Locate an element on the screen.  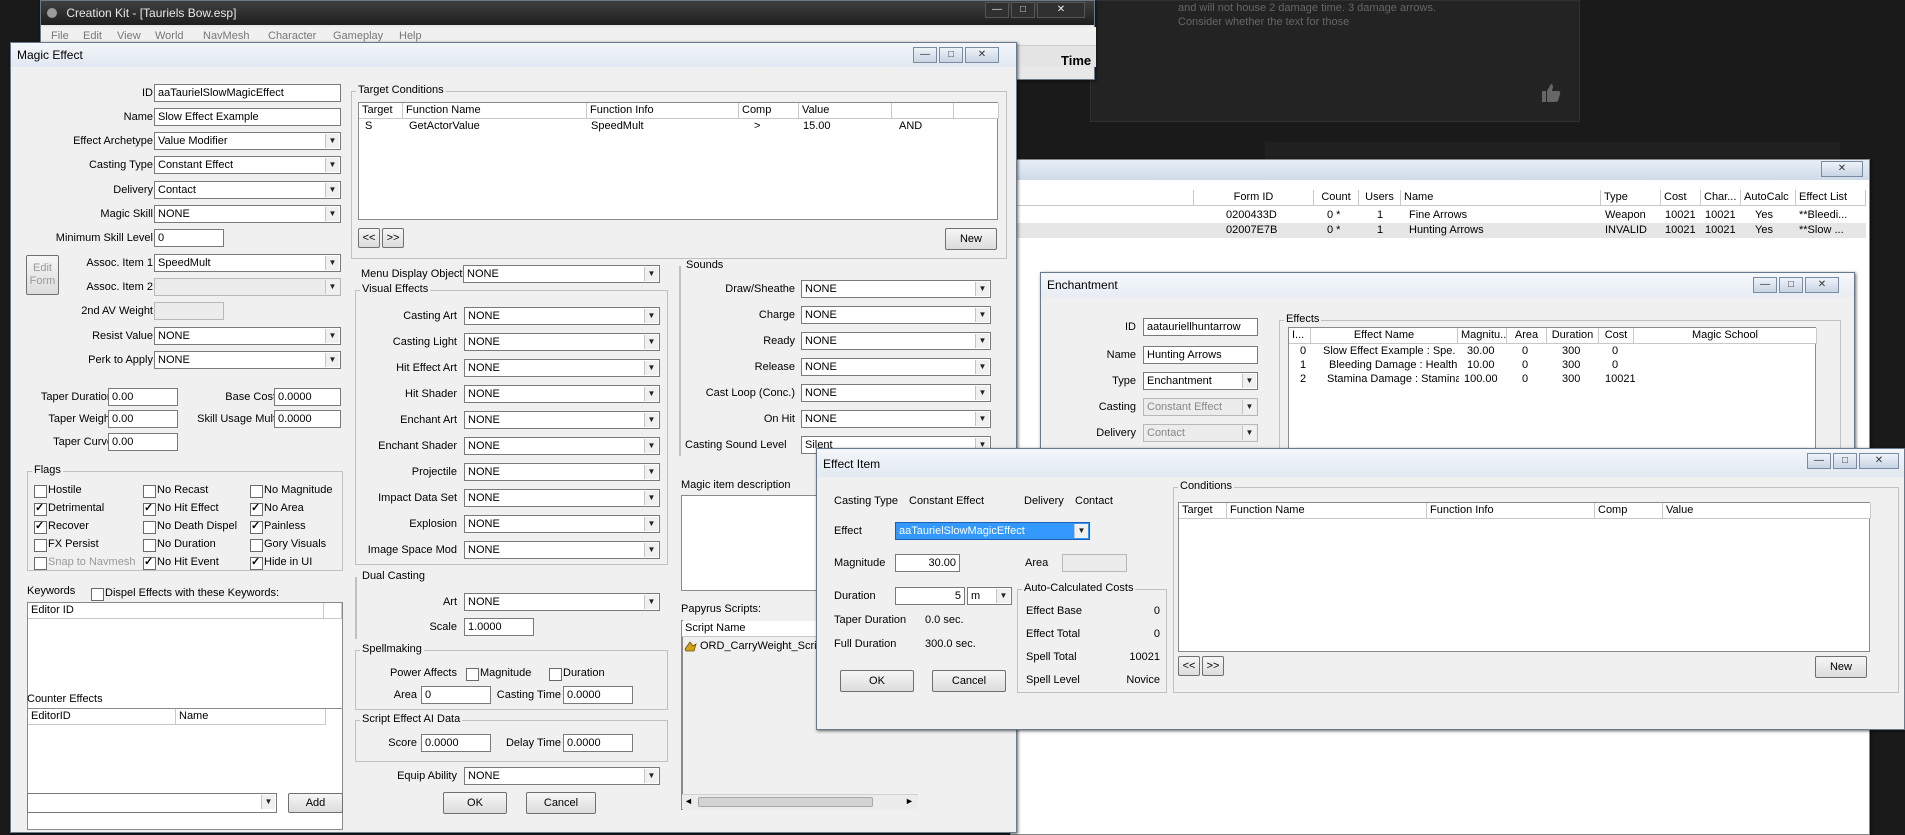
ck-title-bar: Creation Kit - [Tauriels Bow.esp] is located at coordinates (567, 13).